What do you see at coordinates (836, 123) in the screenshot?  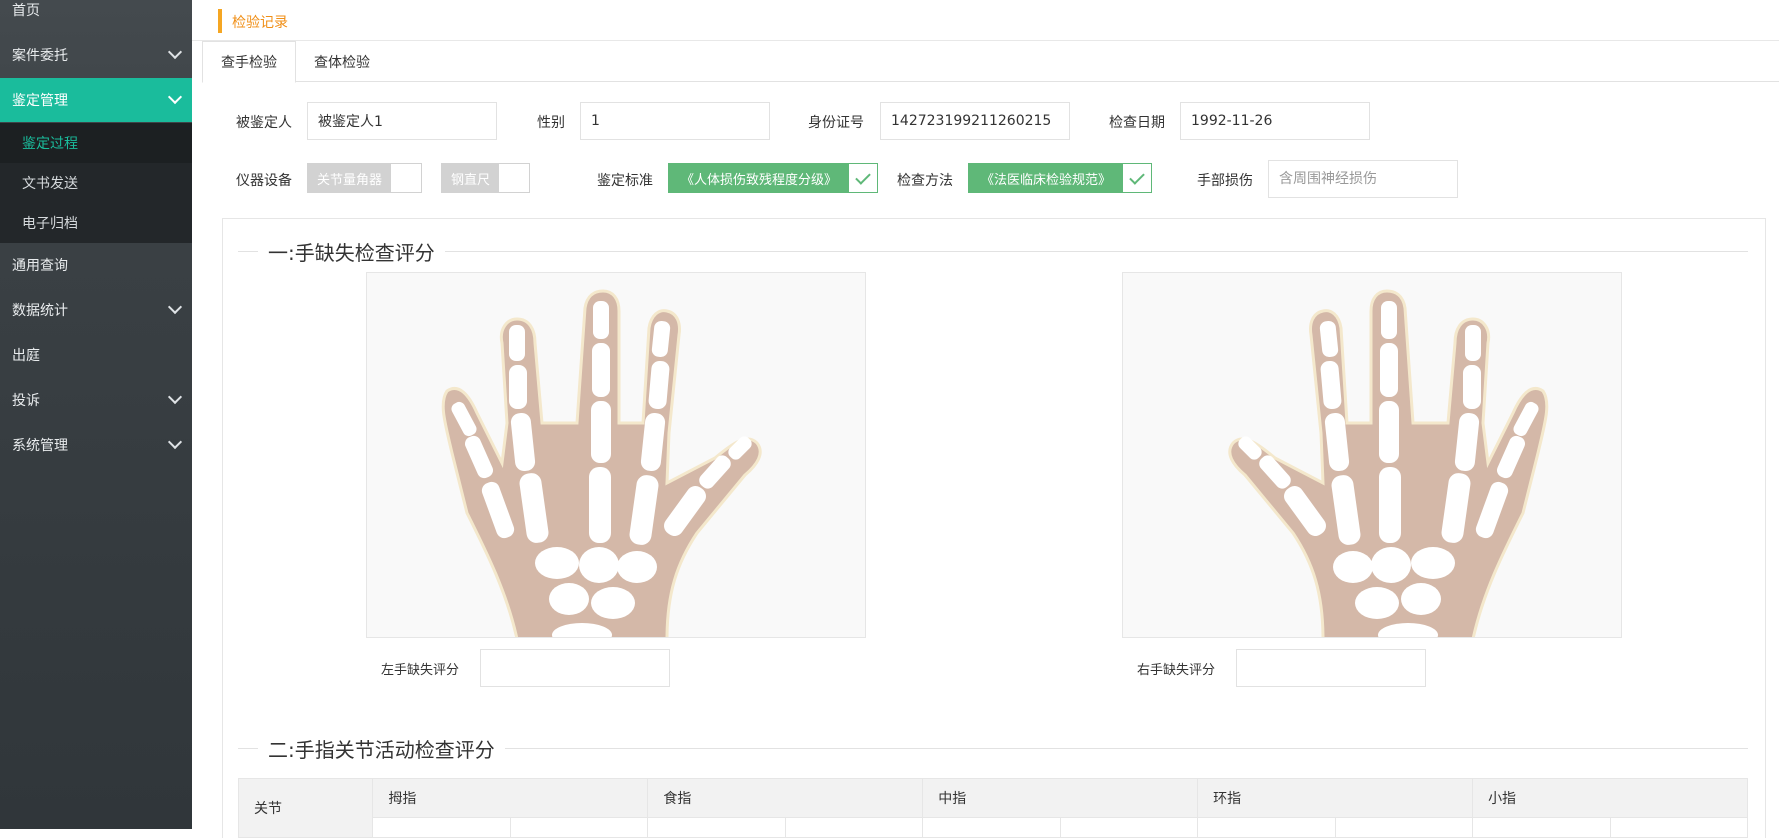 I see `id-number-label: 身份证号` at bounding box center [836, 123].